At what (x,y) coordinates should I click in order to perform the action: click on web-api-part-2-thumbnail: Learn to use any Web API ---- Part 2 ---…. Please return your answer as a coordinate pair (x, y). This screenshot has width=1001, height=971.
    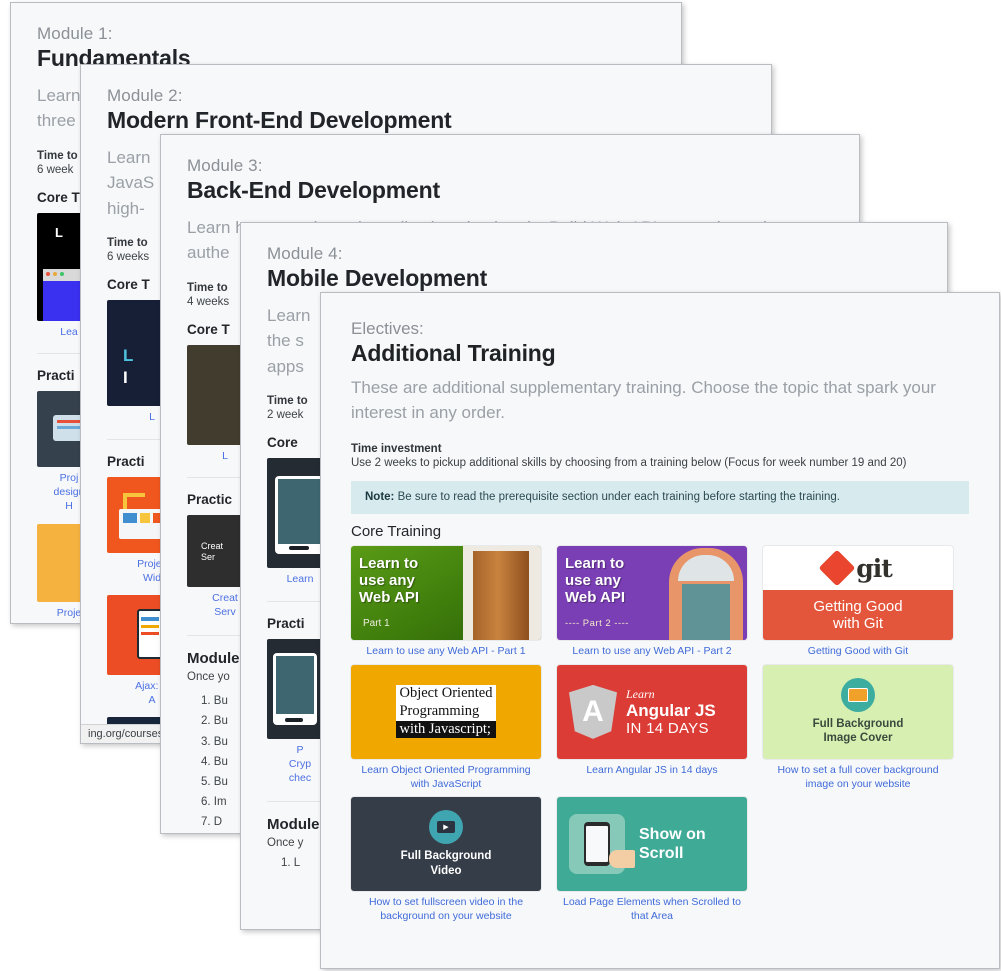
    Looking at the image, I should click on (652, 593).